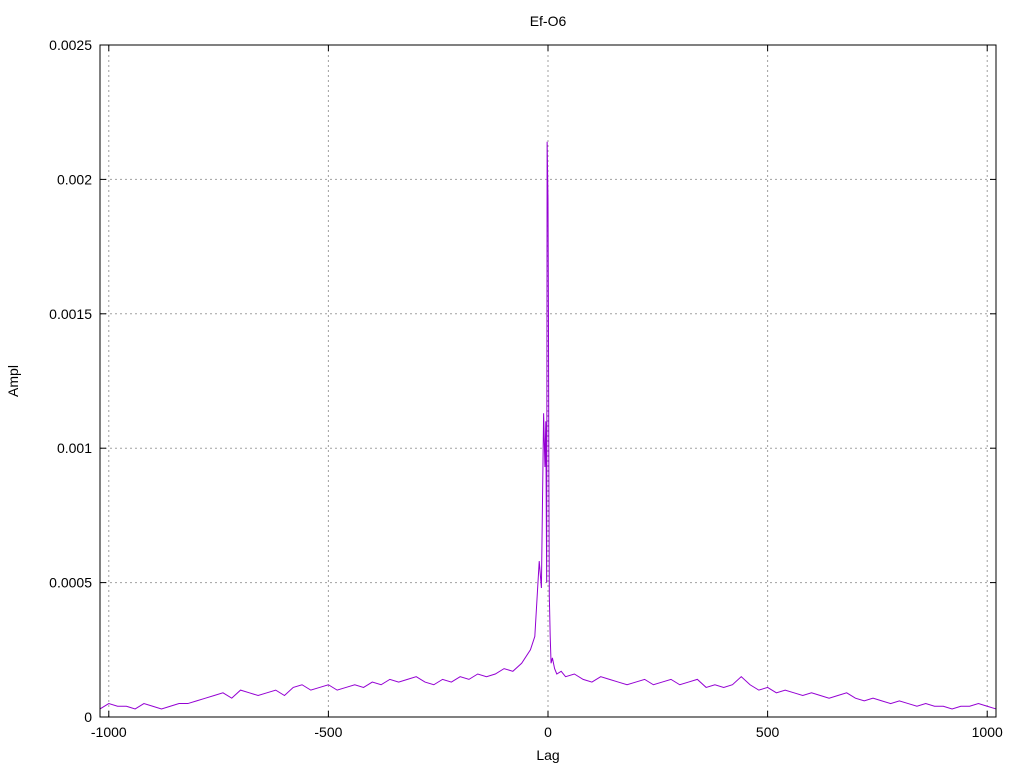  Describe the element at coordinates (70, 314) in the screenshot. I see `y-tick-label: 0.0015` at that location.